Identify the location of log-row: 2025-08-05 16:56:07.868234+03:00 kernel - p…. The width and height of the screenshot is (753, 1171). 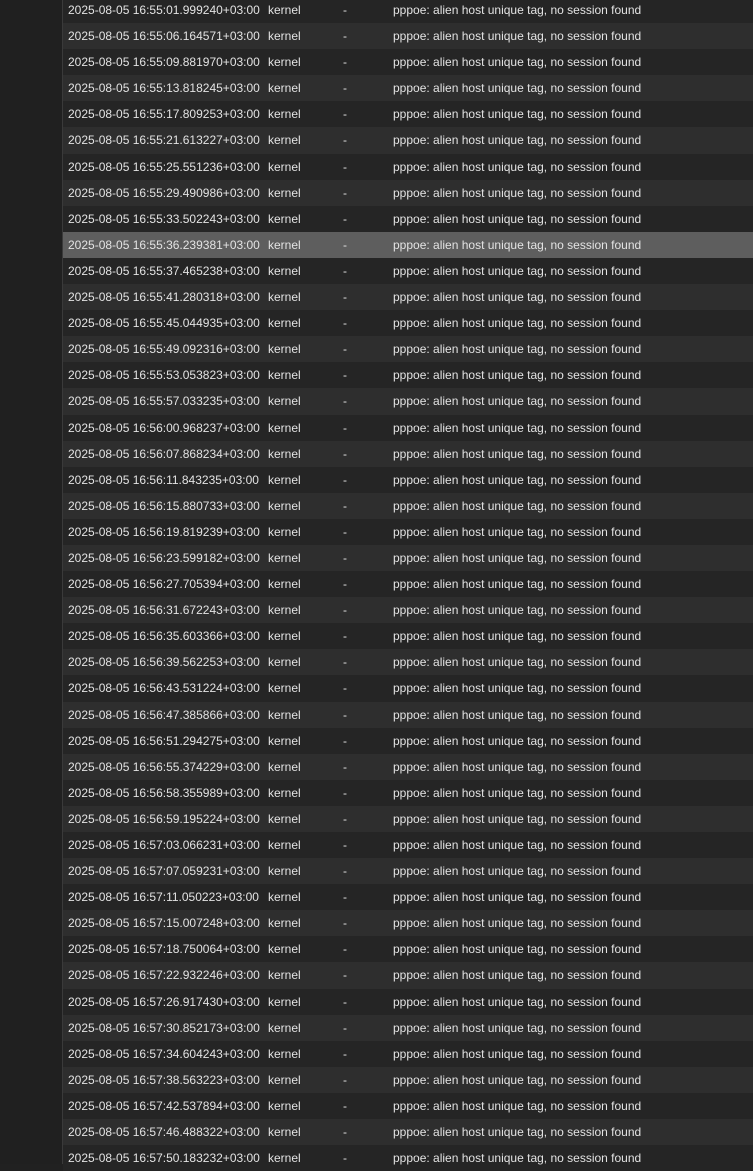
(408, 453).